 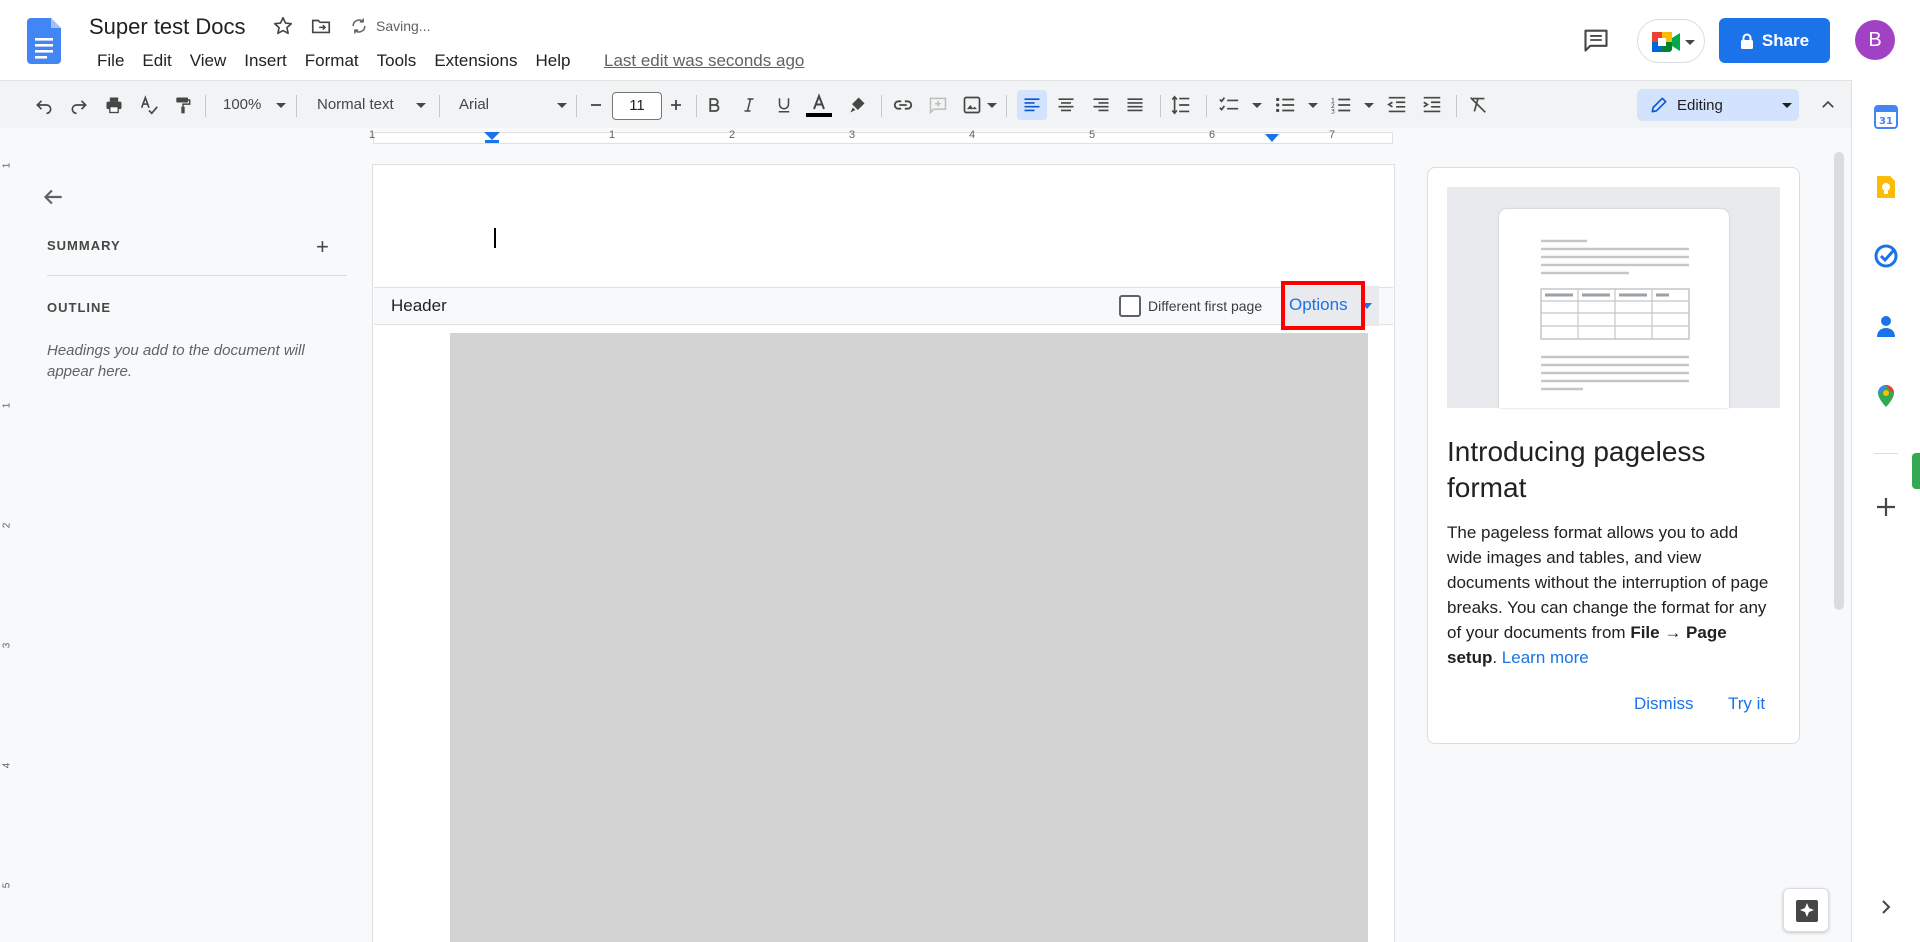 I want to click on explore-icon, so click(x=1807, y=911).